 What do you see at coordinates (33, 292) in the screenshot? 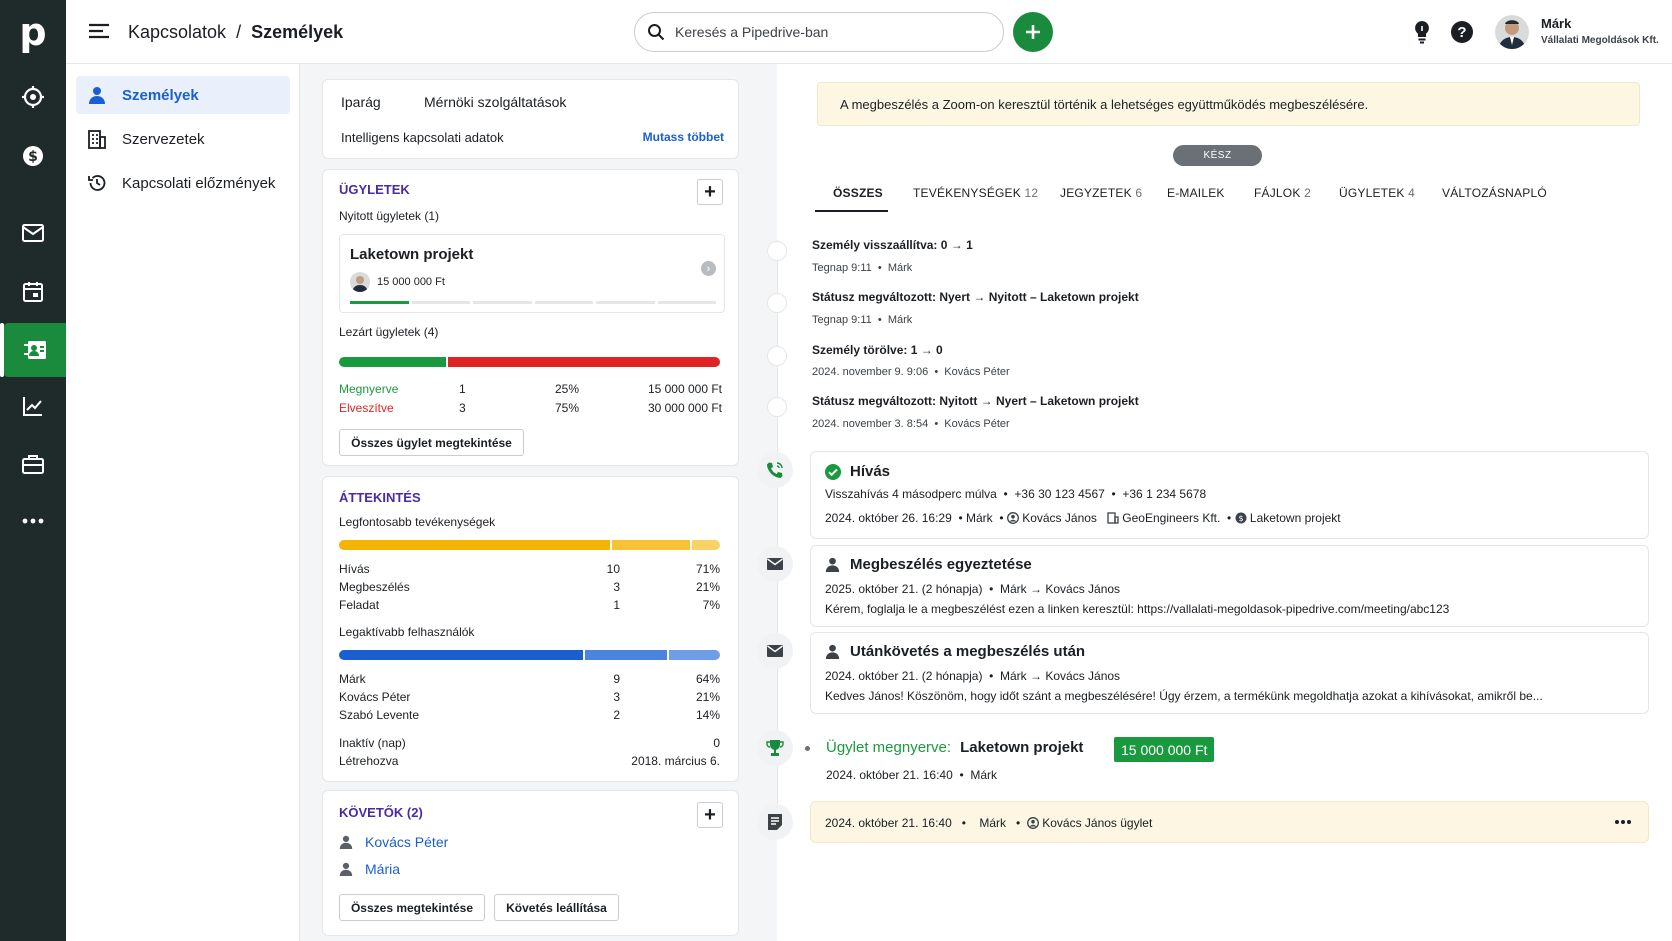
I see `nav-calendar-icon` at bounding box center [33, 292].